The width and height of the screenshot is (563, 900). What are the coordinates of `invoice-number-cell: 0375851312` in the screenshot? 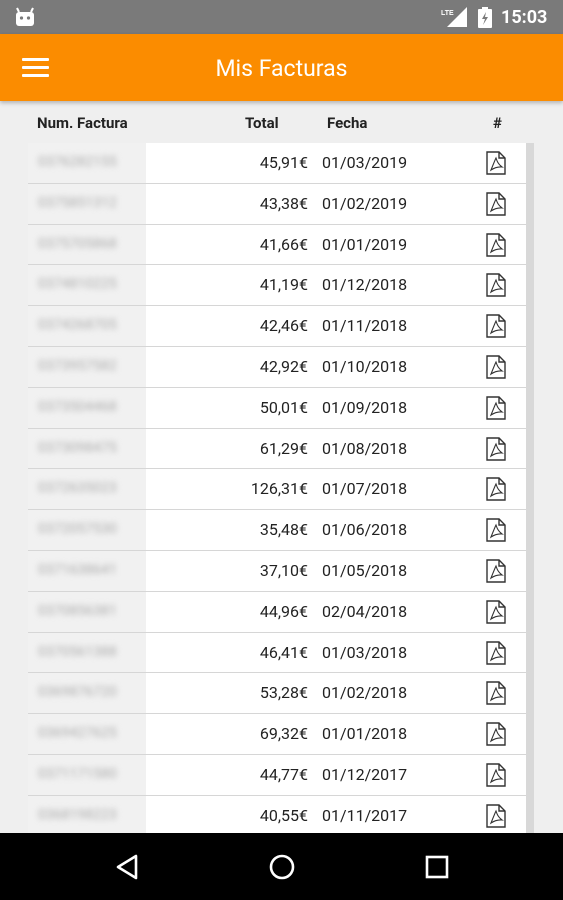 It's located at (87, 203).